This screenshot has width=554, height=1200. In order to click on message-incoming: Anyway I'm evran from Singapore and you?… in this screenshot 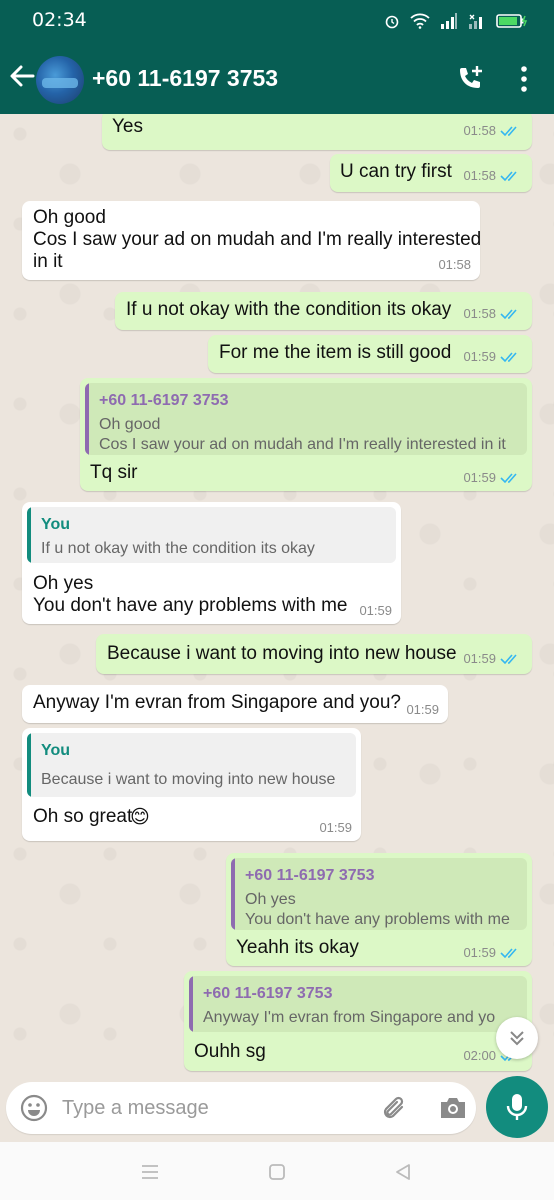, I will do `click(235, 704)`.